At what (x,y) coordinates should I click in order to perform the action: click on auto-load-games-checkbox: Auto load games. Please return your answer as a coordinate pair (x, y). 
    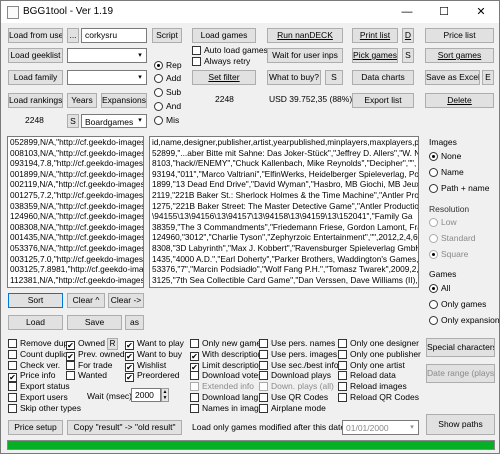
    Looking at the image, I should click on (230, 50).